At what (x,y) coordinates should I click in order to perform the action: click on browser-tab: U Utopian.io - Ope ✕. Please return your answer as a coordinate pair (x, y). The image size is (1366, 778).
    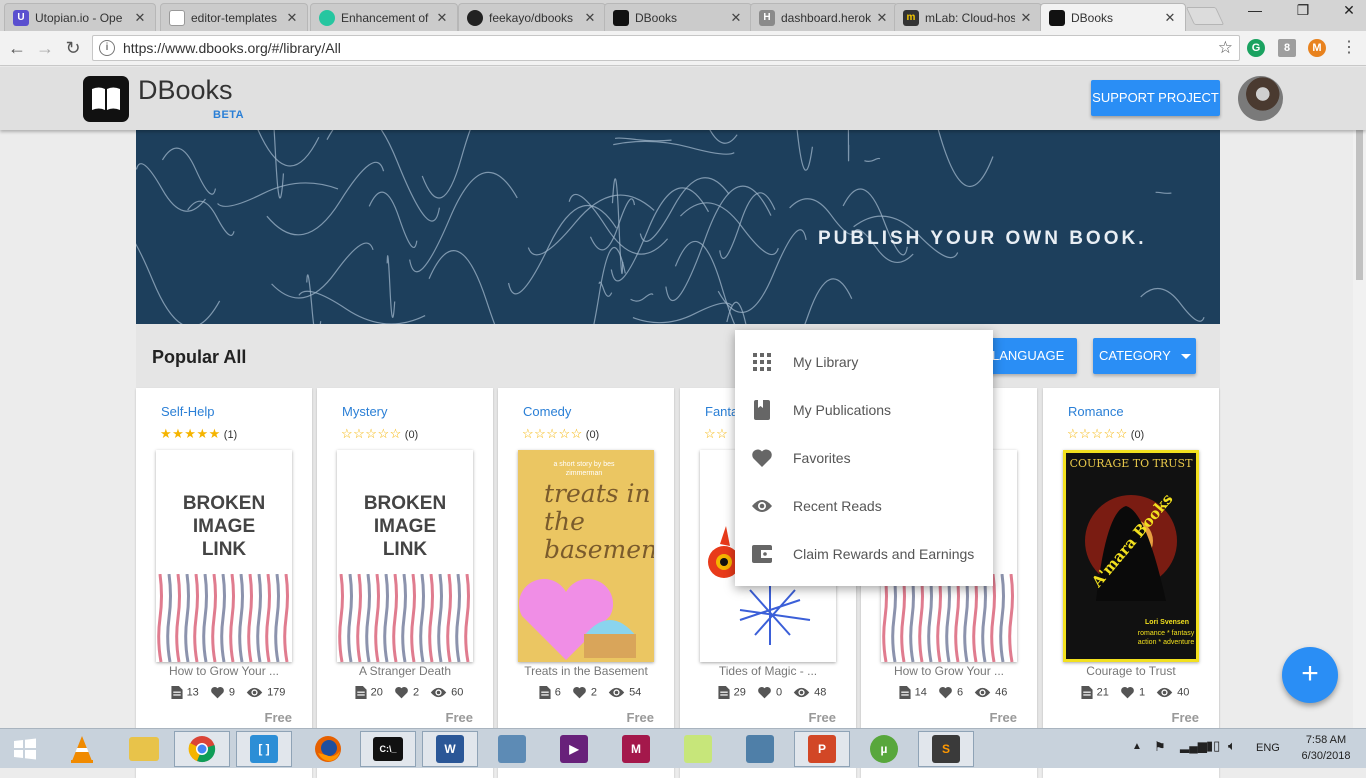
    Looking at the image, I should click on (80, 17).